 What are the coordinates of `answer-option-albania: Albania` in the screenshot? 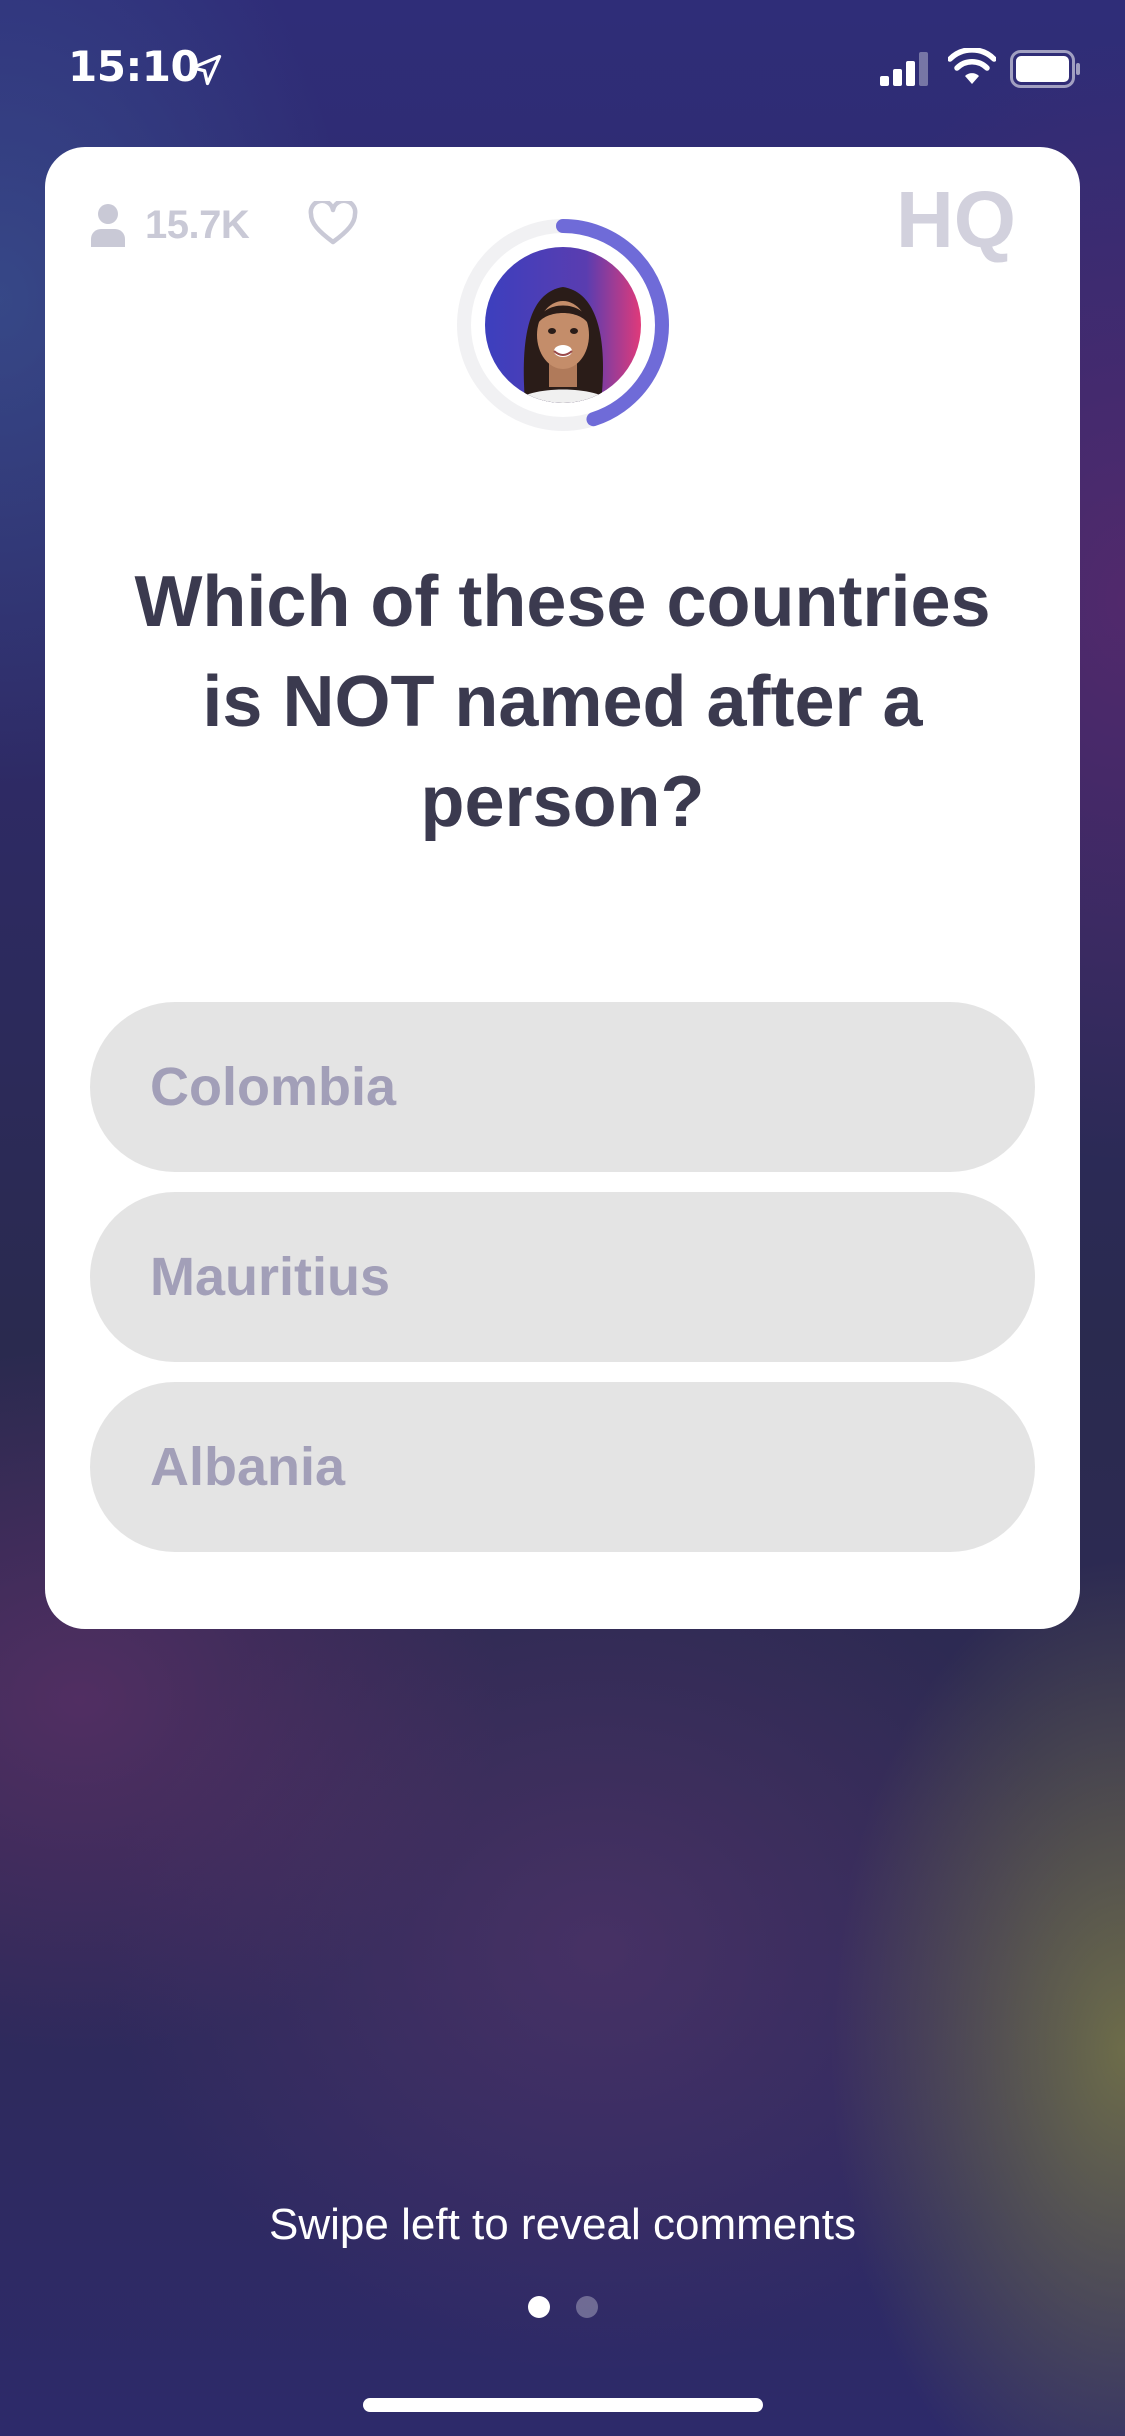 It's located at (562, 1467).